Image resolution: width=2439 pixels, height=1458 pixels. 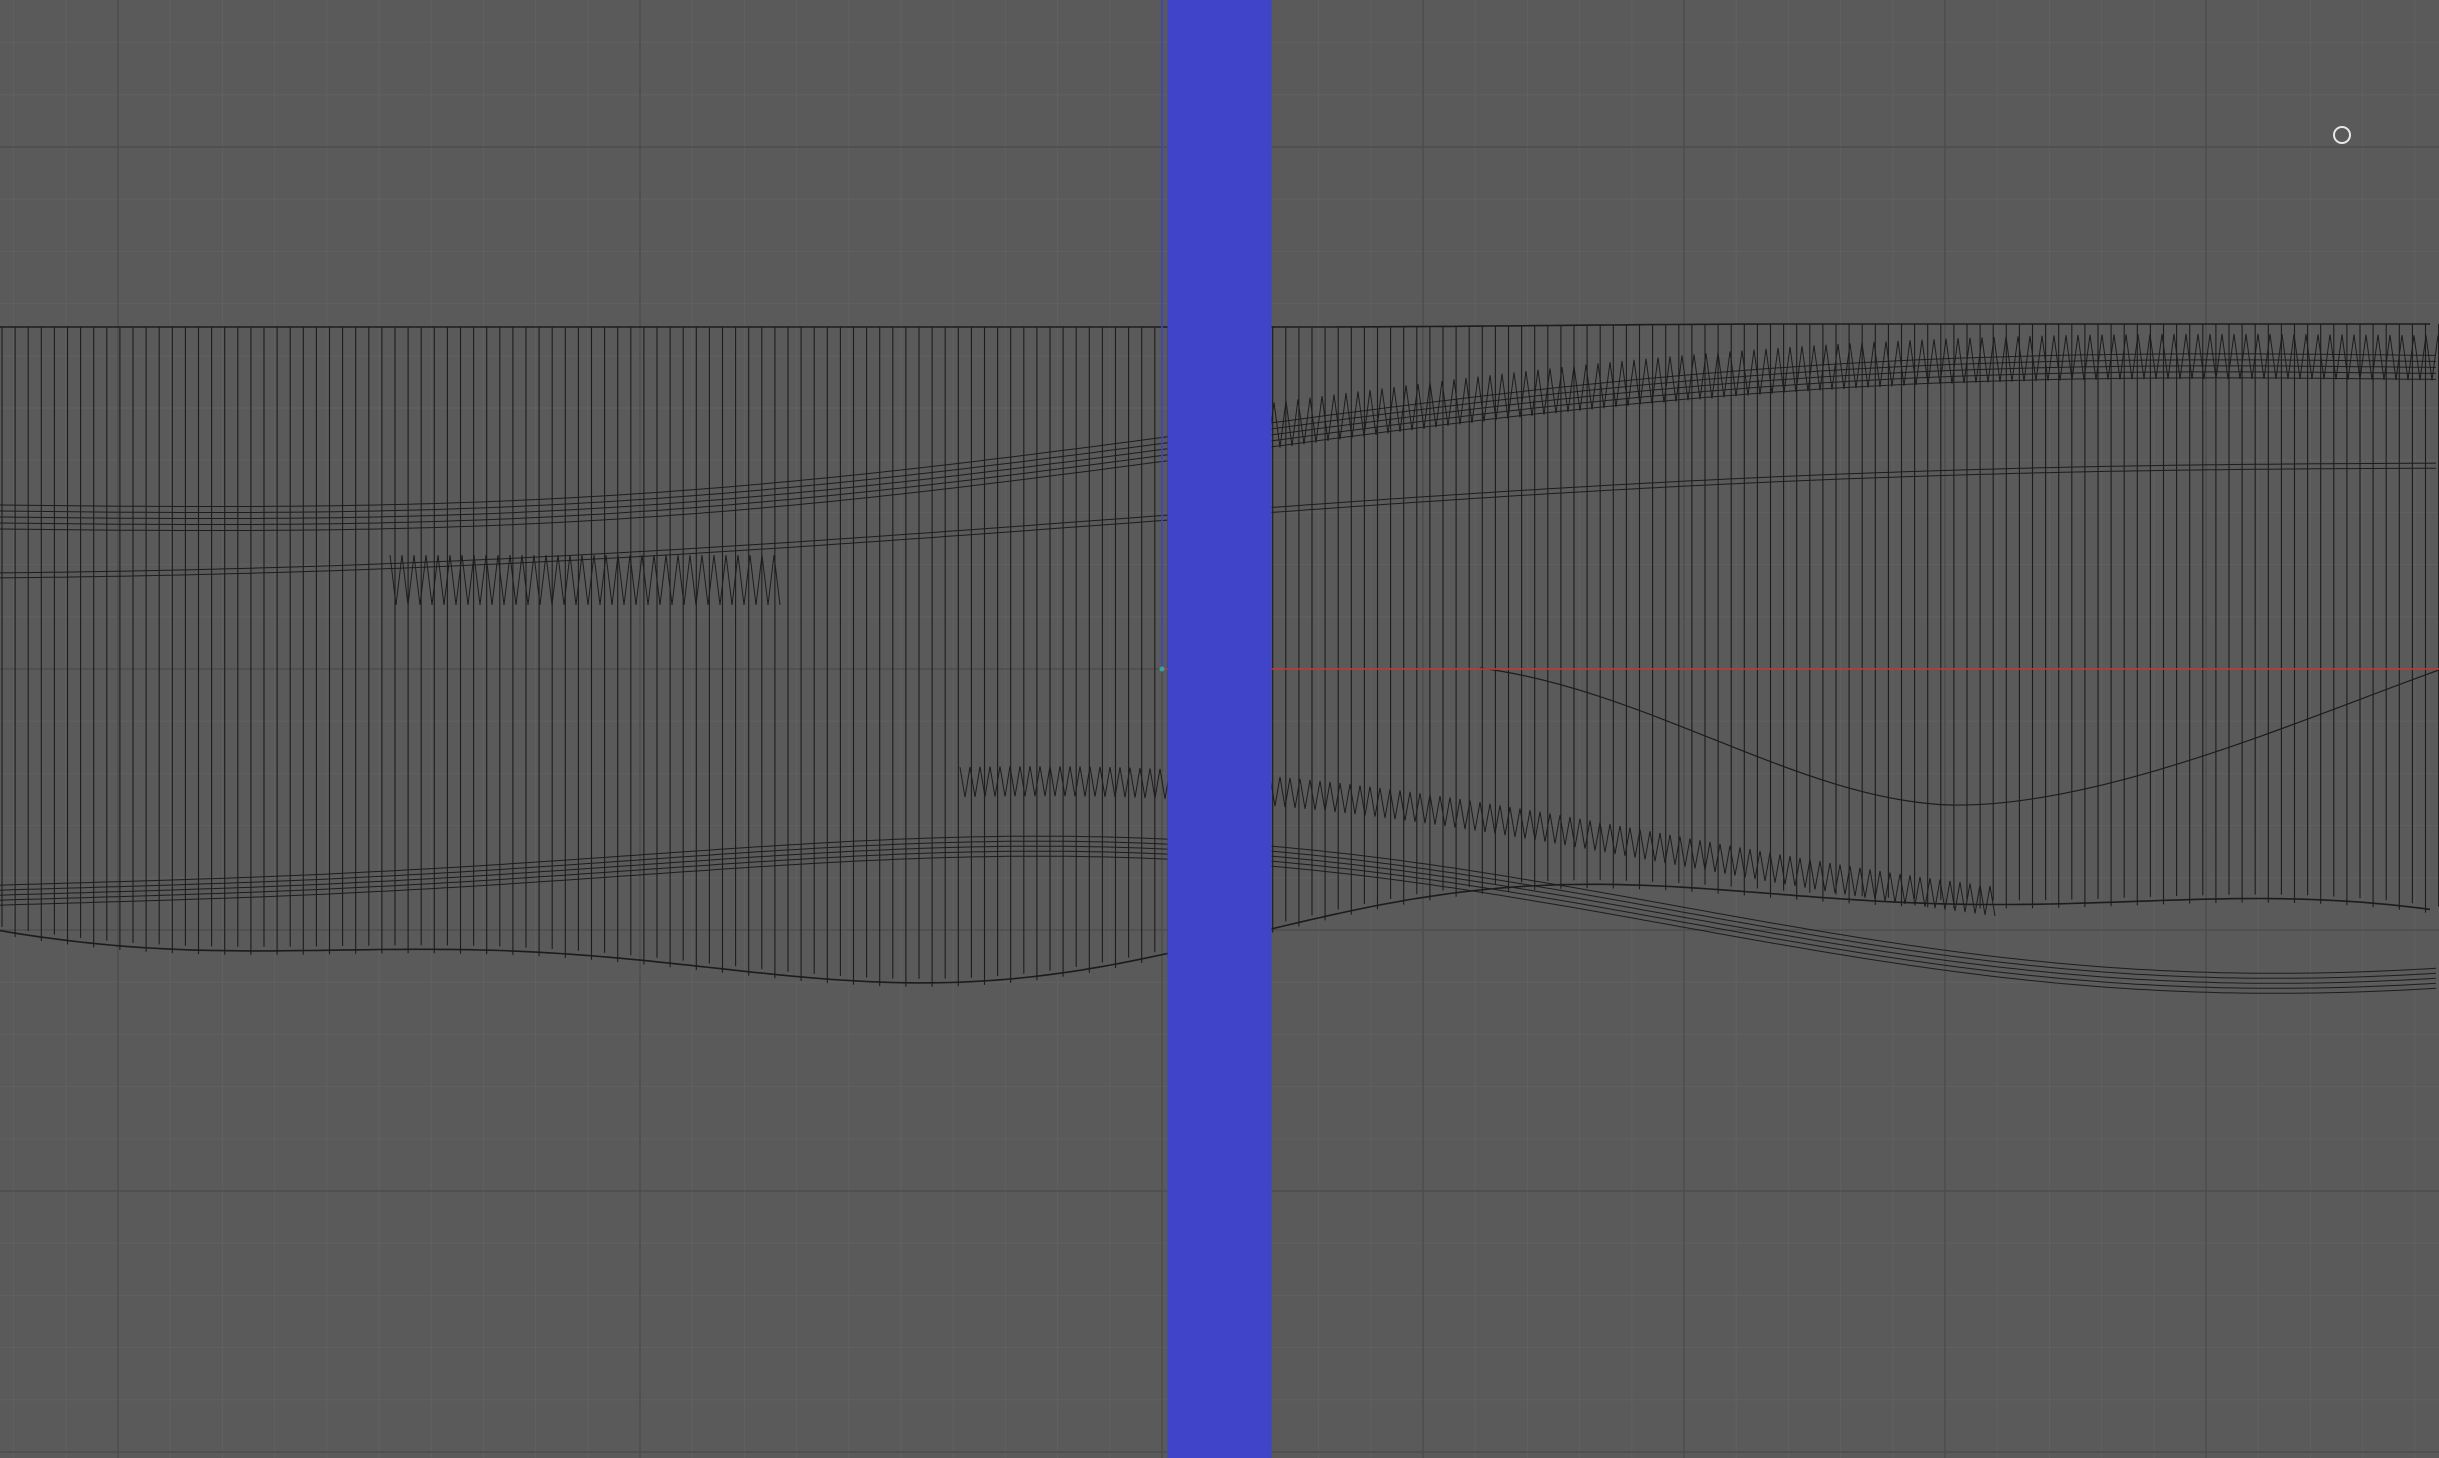 I want to click on mesh-zigzag-upper-right, so click(x=1844, y=392).